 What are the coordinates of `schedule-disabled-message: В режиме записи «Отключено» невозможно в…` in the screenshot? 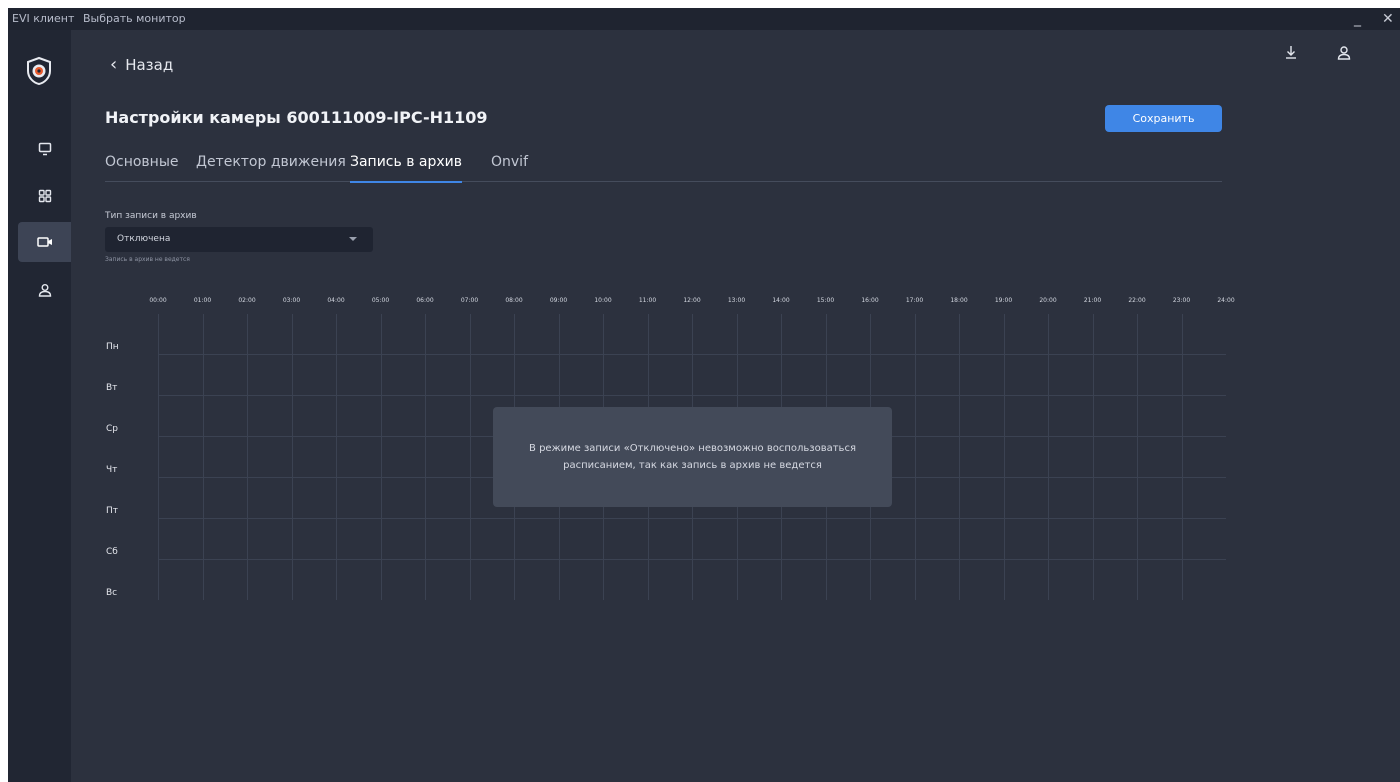 It's located at (692, 457).